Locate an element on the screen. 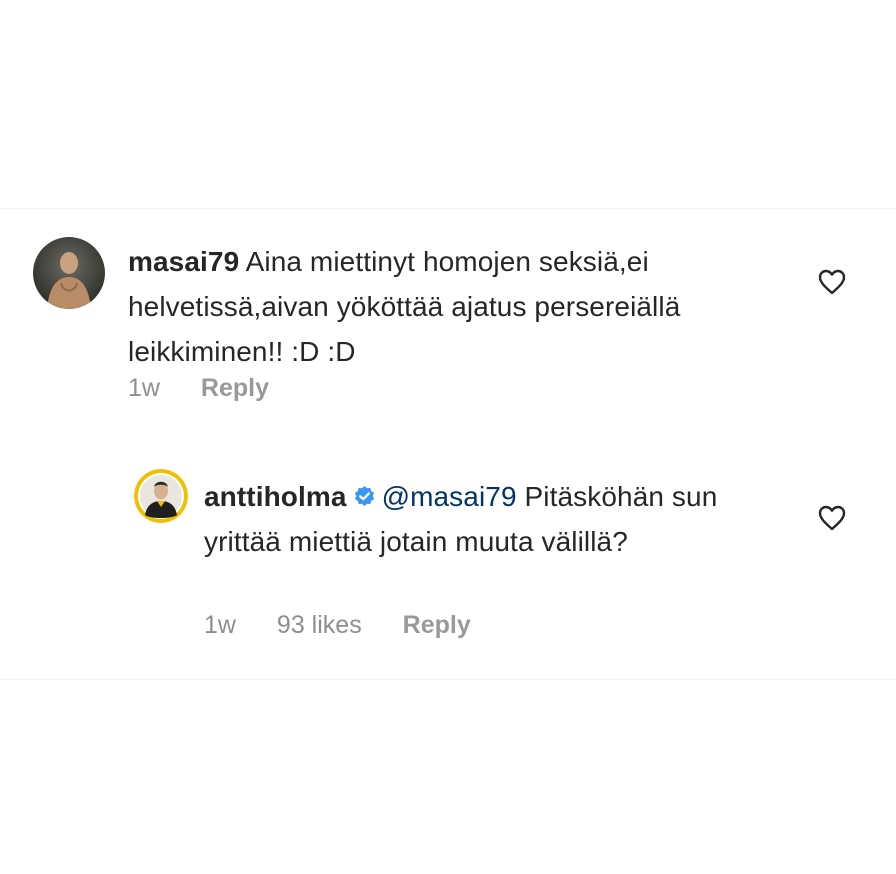 The image size is (896, 874). username-anttiholma: anttiholma is located at coordinates (275, 496).